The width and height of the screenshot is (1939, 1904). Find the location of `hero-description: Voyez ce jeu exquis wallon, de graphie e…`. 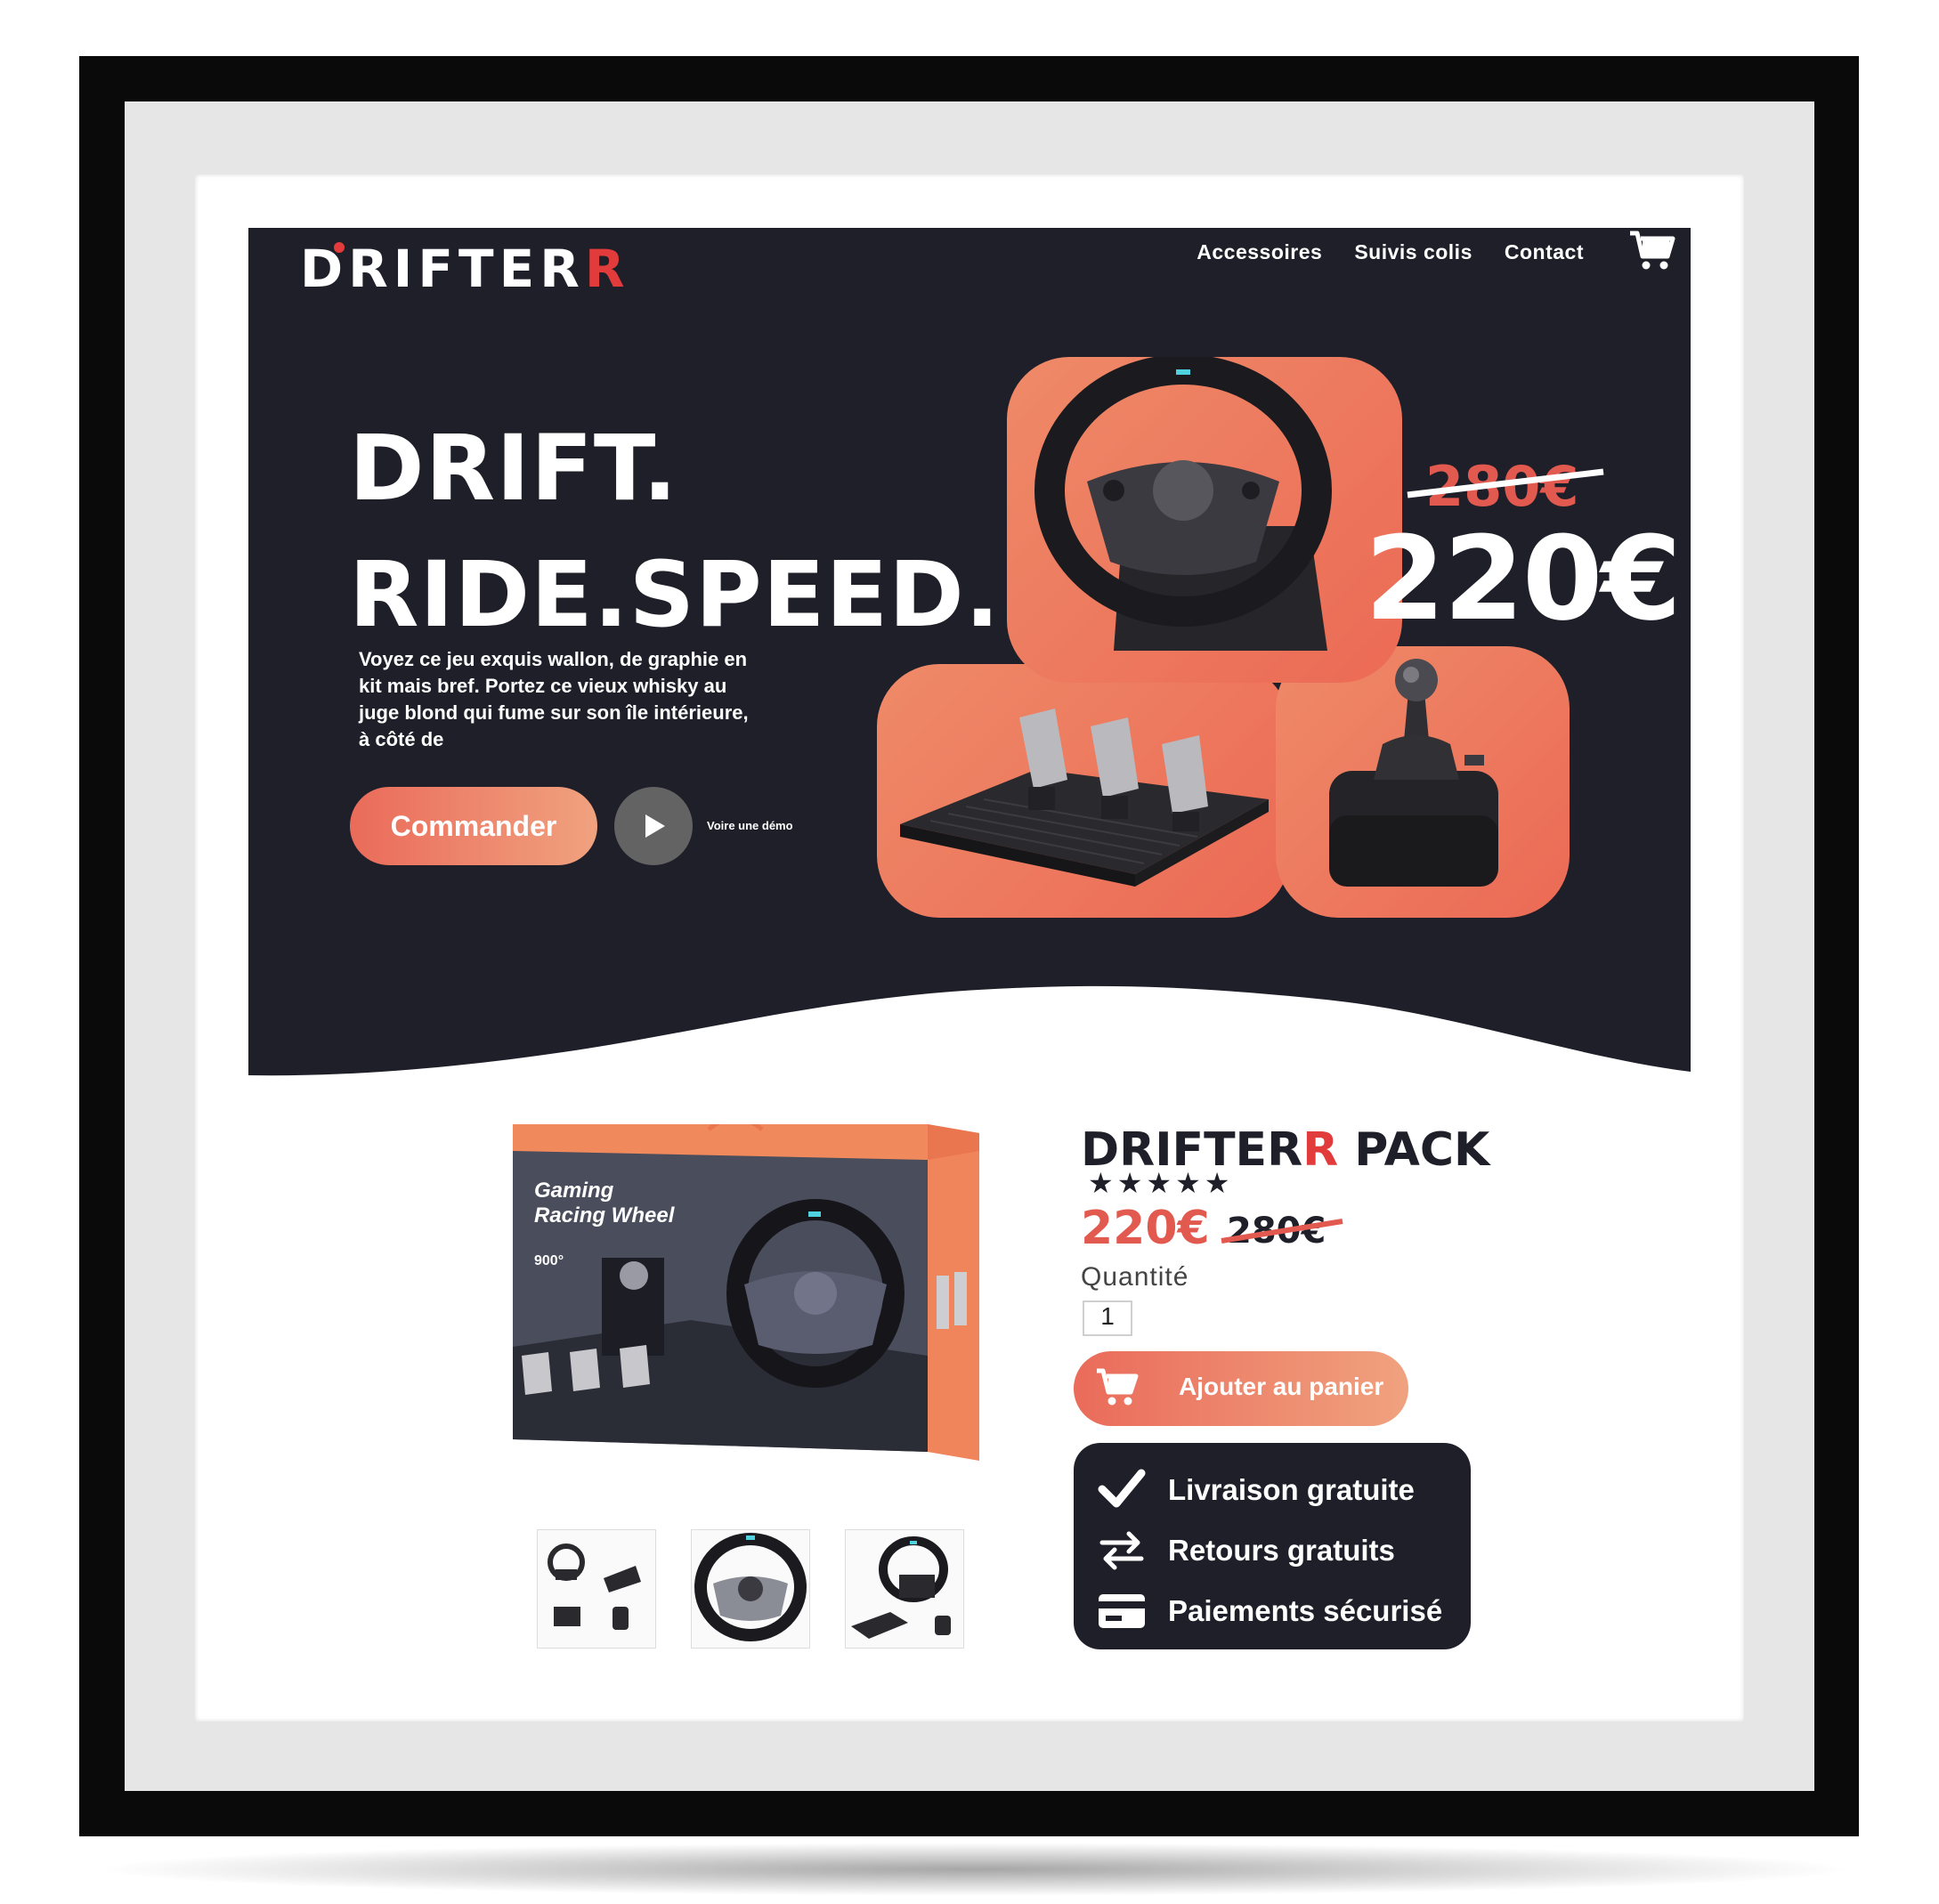

hero-description: Voyez ce jeu exquis wallon, de graphie e… is located at coordinates (554, 699).